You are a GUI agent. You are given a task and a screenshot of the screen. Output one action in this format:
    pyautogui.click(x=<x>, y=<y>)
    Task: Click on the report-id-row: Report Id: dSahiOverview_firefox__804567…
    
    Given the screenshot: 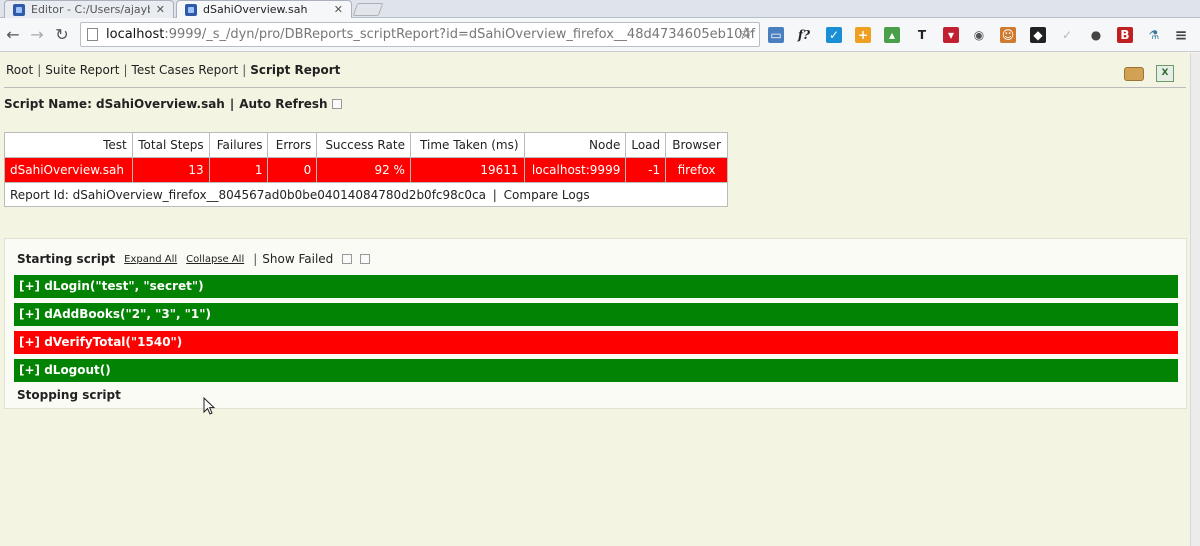 What is the action you would take?
    pyautogui.click(x=366, y=194)
    